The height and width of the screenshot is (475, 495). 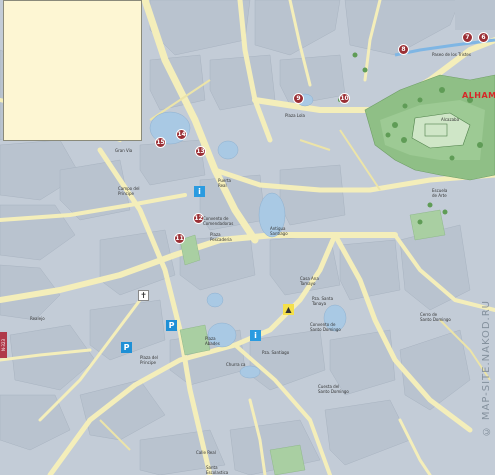 I want to click on label-puerta: Puerta Real, so click(x=225, y=183).